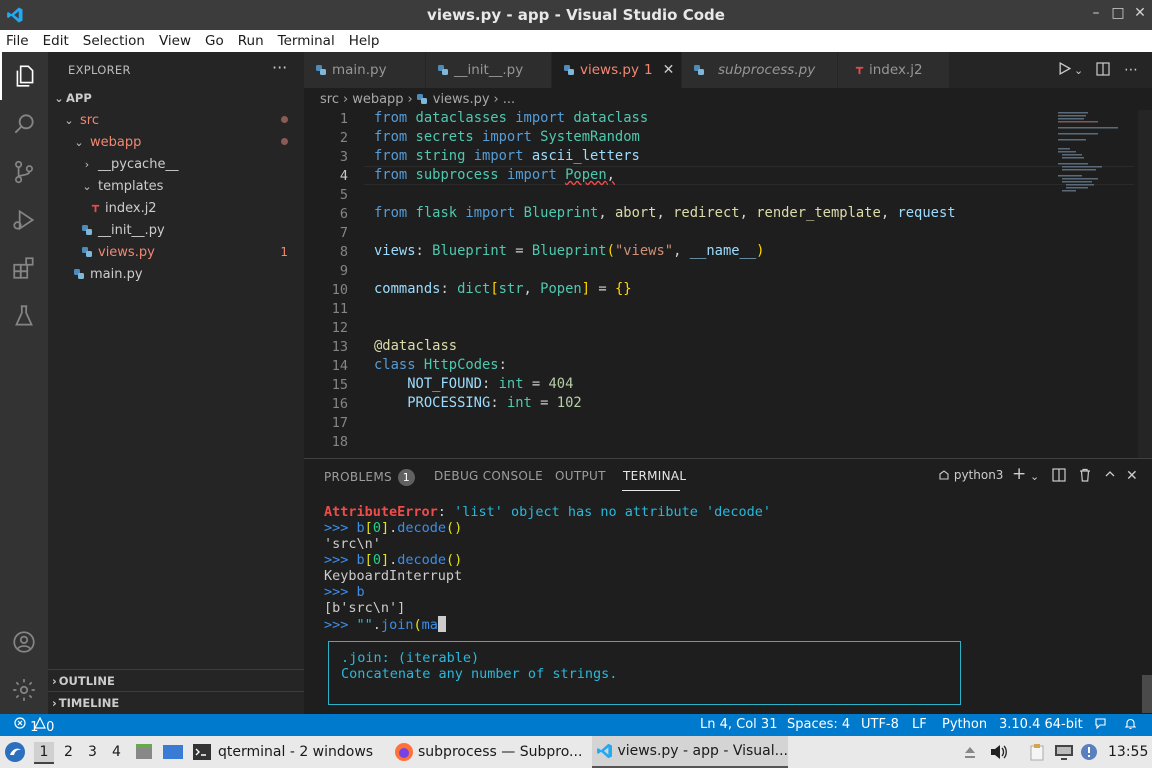 This screenshot has width=1152, height=768. What do you see at coordinates (339, 442) in the screenshot?
I see `line-number: 18` at bounding box center [339, 442].